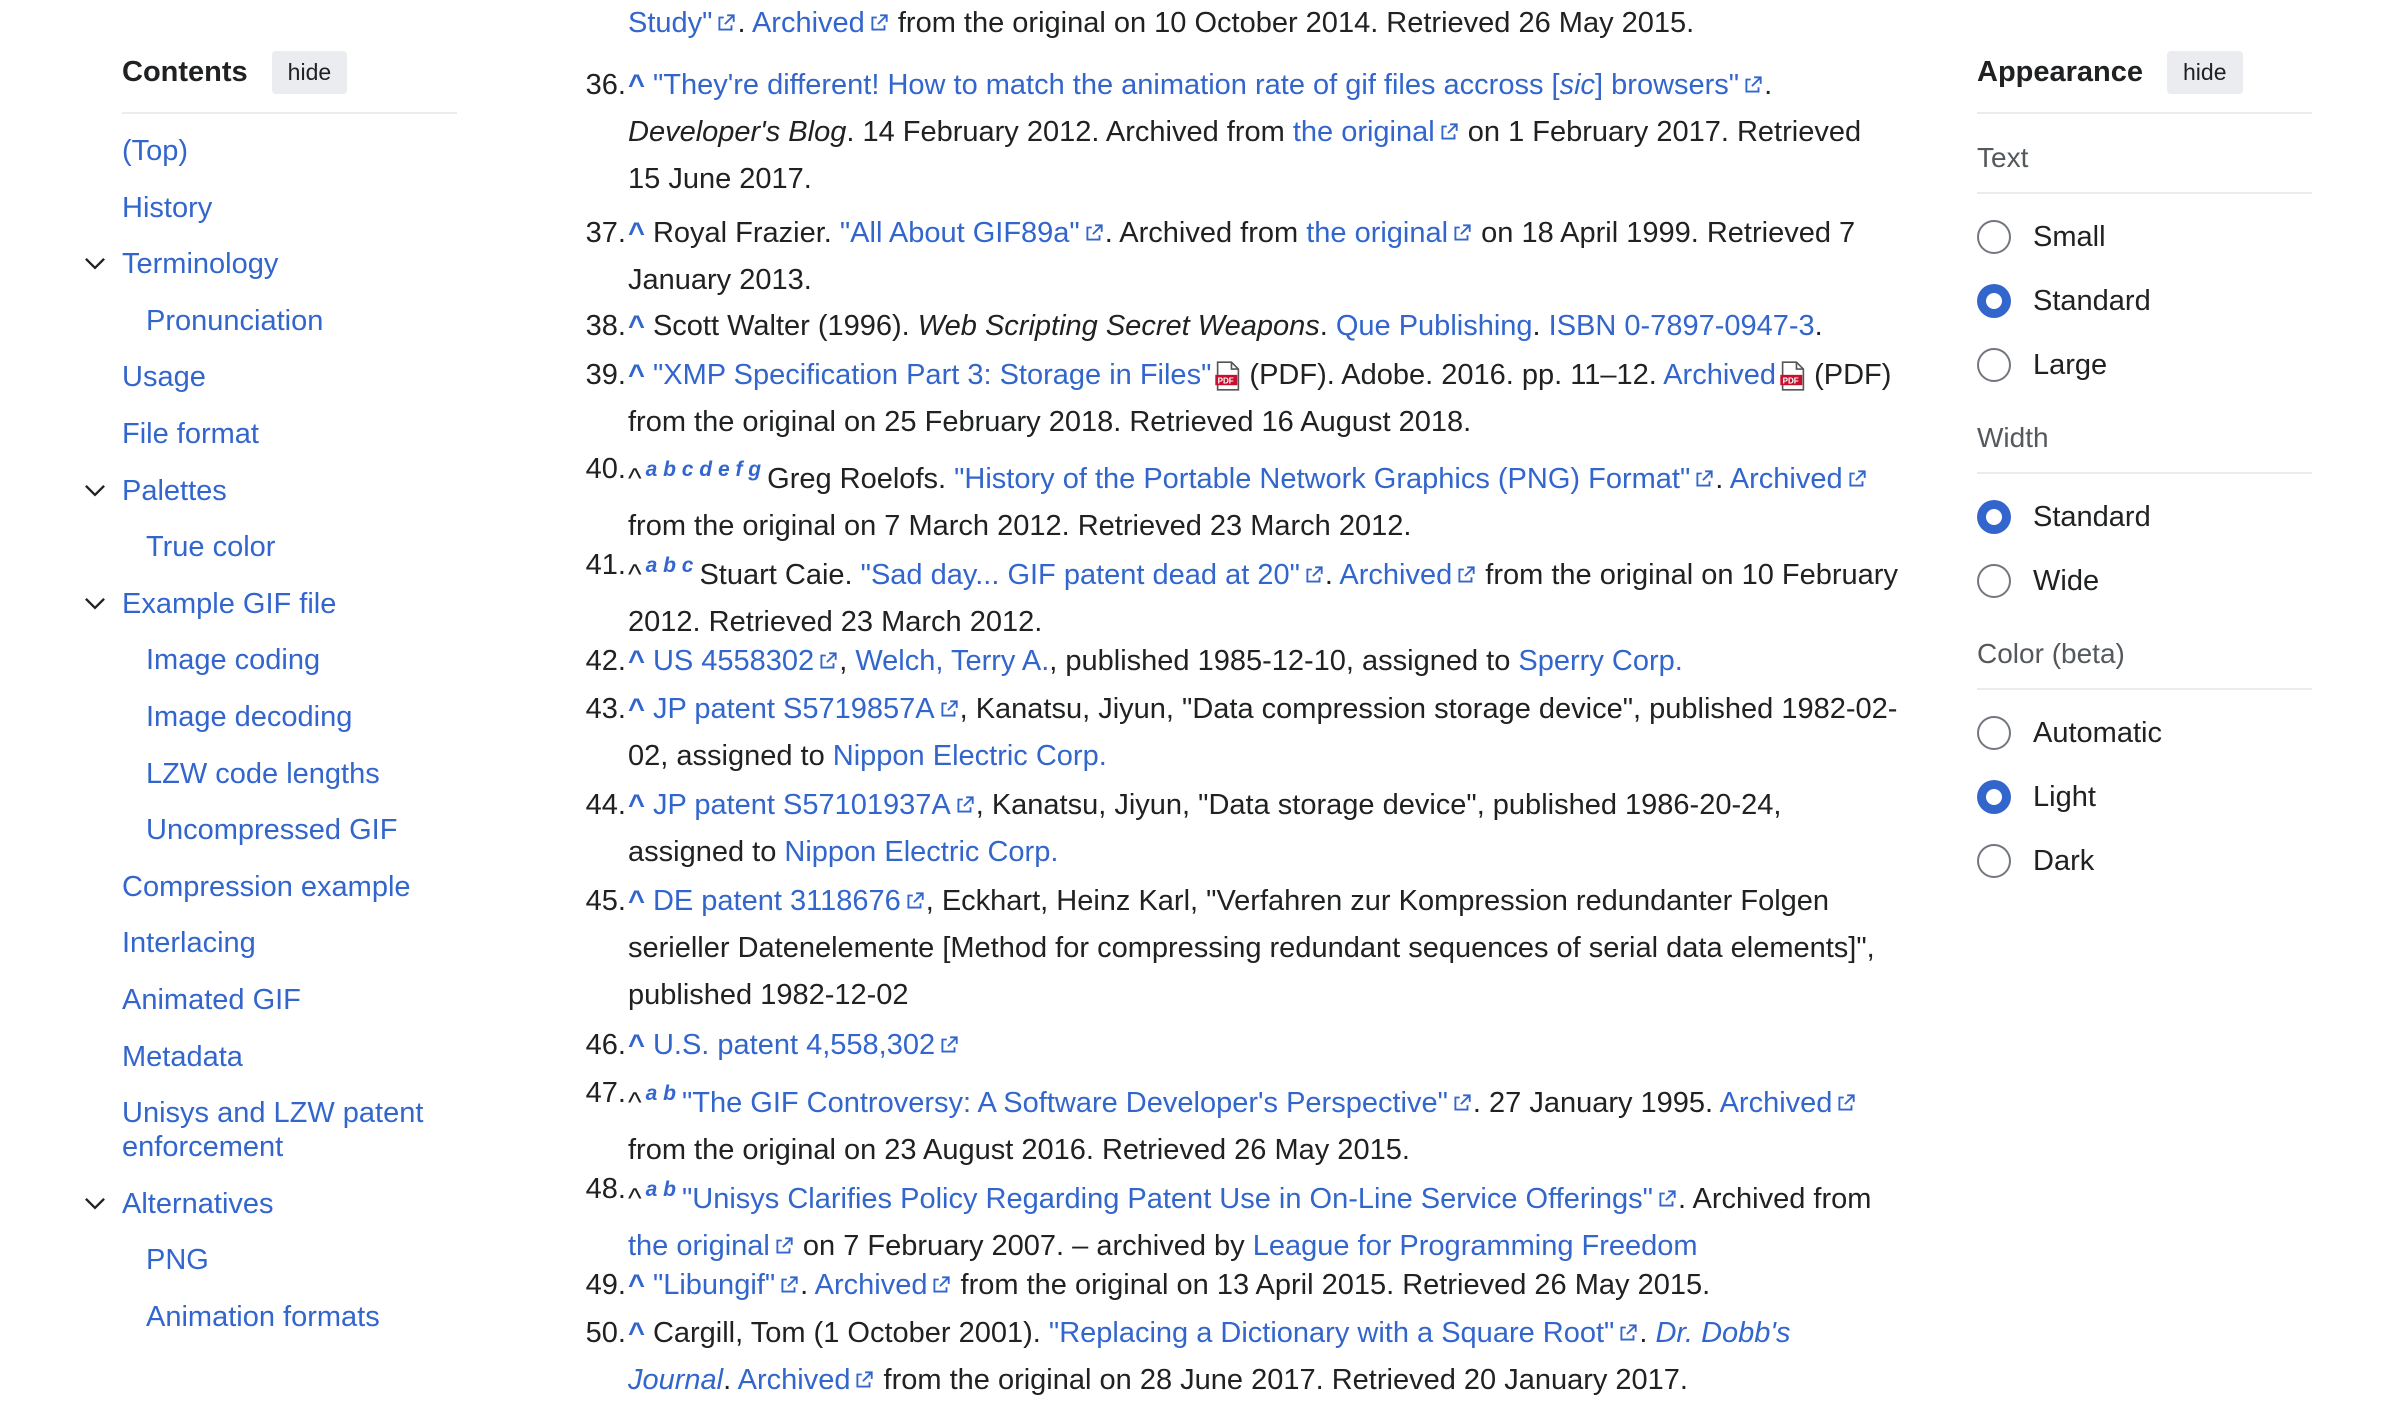 The image size is (2400, 1404). I want to click on width-option: Wide, so click(2144, 581).